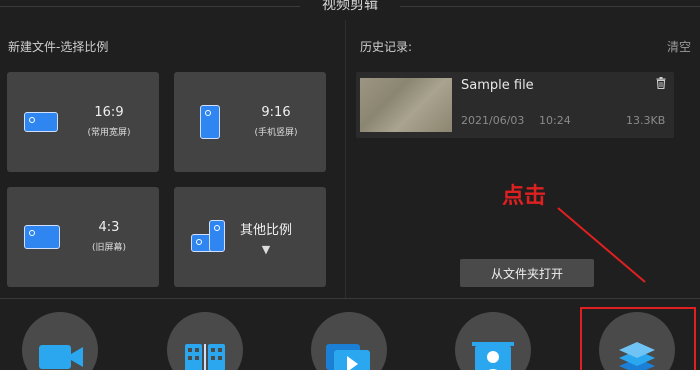 This screenshot has width=700, height=370. I want to click on video-record-button, so click(60, 341).